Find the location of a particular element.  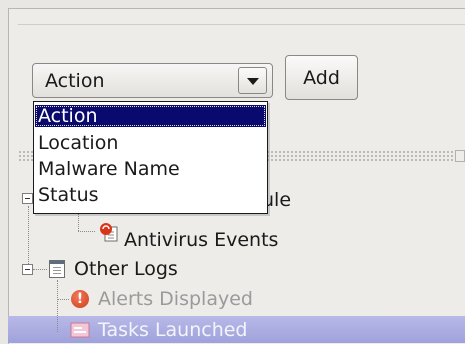

tree-item-antivirus-events: Antivirus Events is located at coordinates (201, 240).